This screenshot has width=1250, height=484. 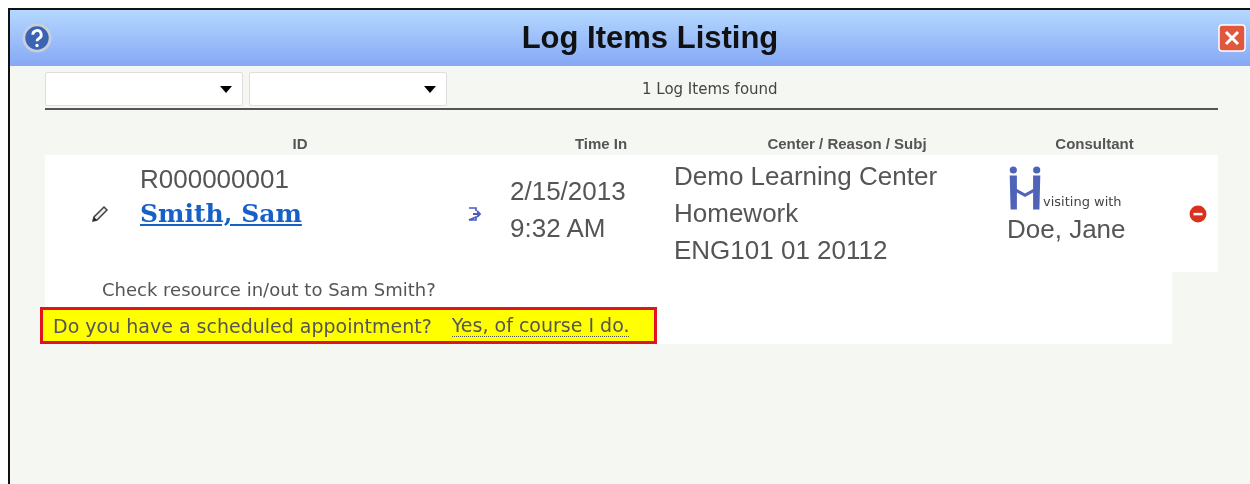 I want to click on center-reason-subject-text: Demo Learning Center, so click(x=806, y=176).